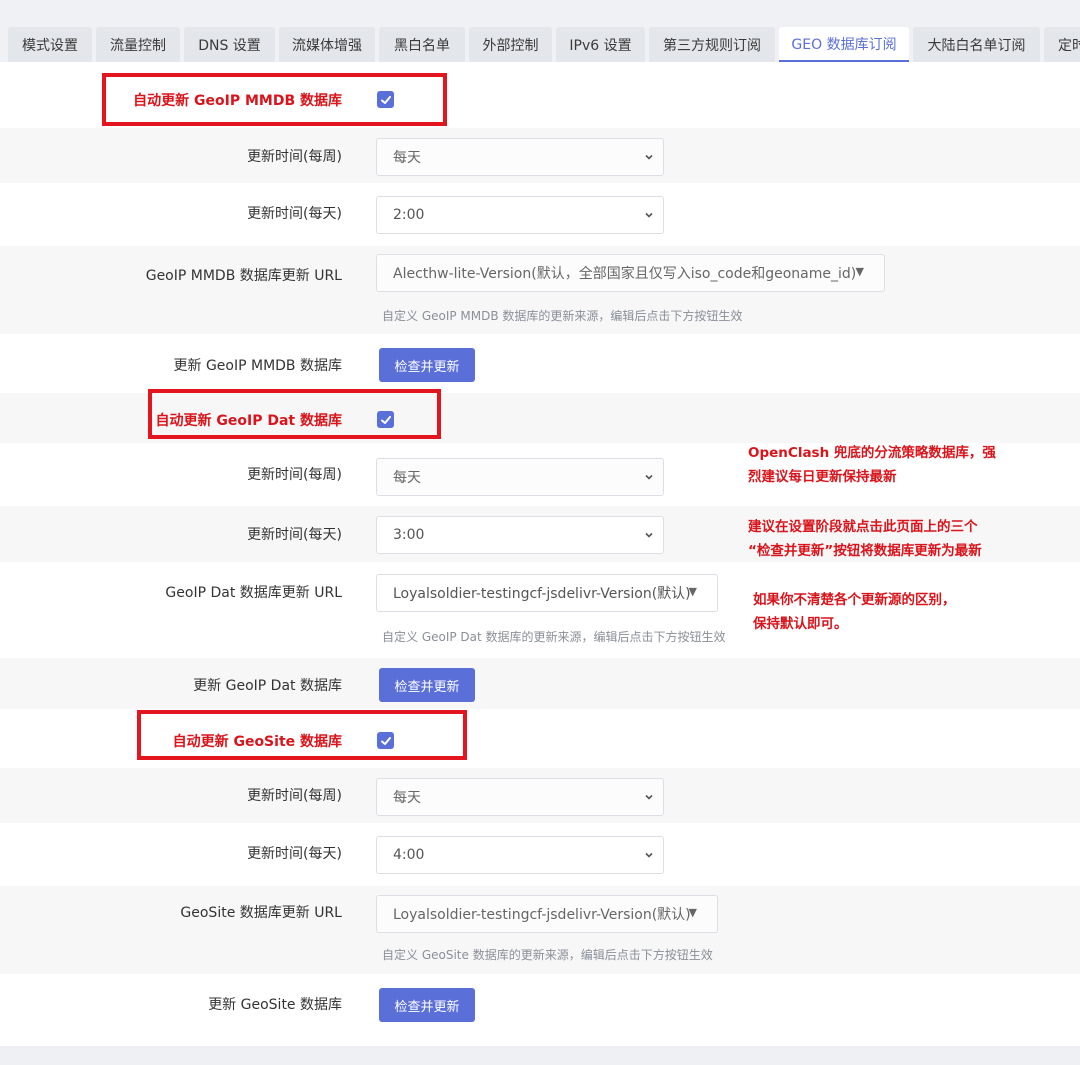 This screenshot has height=1065, width=1080. I want to click on annotation-note-2: 建议在设置阶段就点击此页面上的三个 “检查并更新”按钮将数据库更新为最新, so click(865, 539).